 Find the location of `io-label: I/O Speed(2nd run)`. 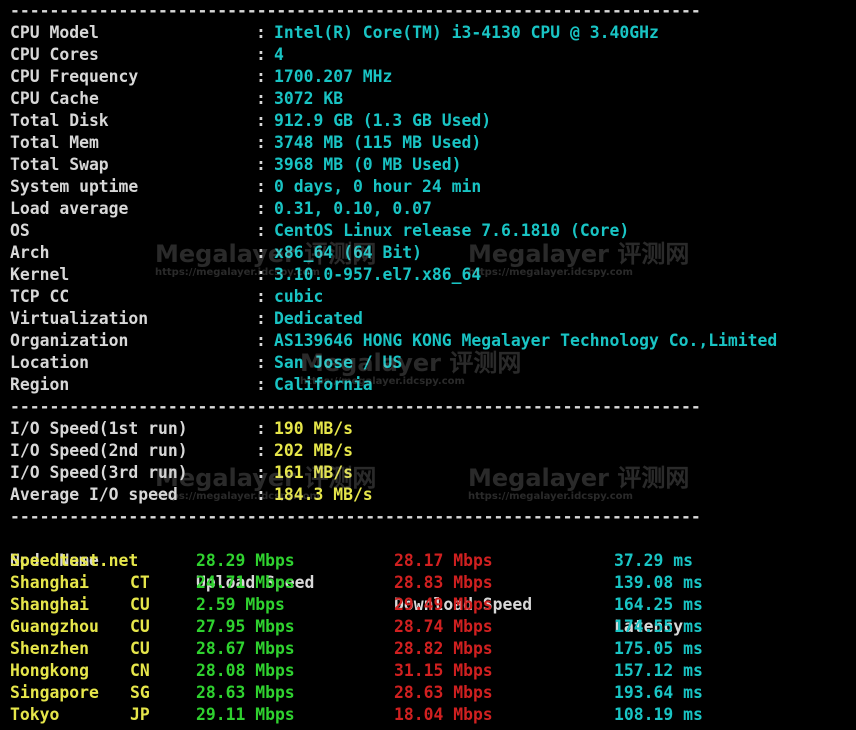

io-label: I/O Speed(2nd run) is located at coordinates (99, 450).